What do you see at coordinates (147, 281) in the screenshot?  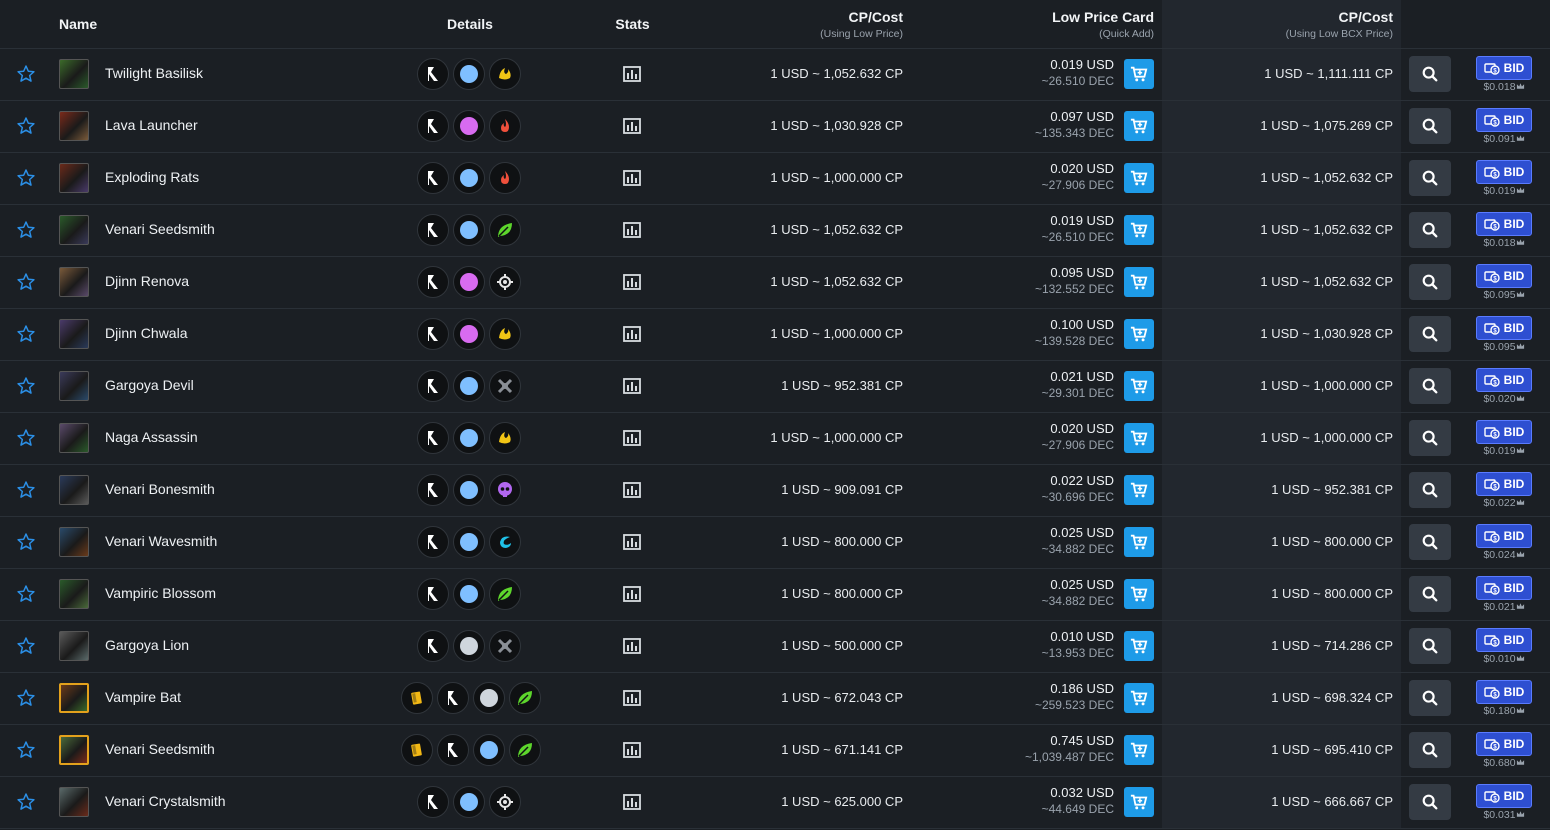 I see `card-name: Djinn Renova` at bounding box center [147, 281].